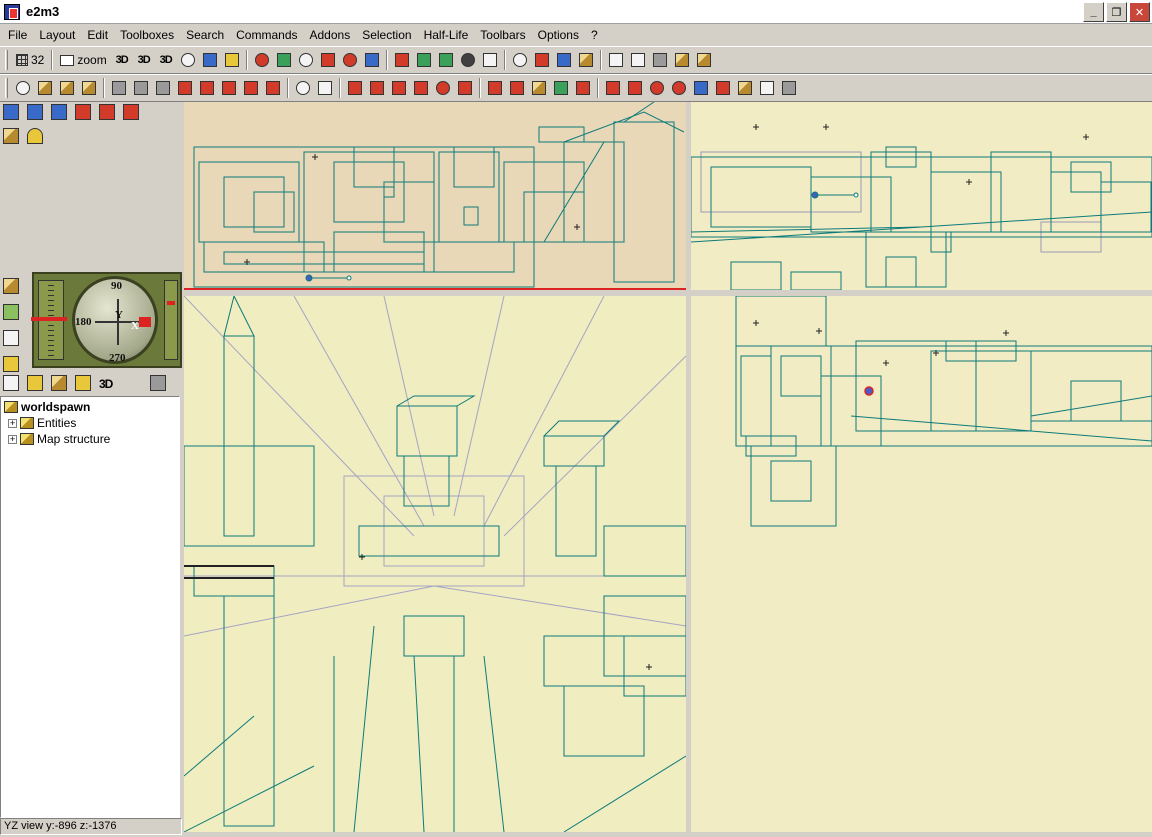 The height and width of the screenshot is (837, 1152). I want to click on menu-layout: Layout, so click(57, 35).